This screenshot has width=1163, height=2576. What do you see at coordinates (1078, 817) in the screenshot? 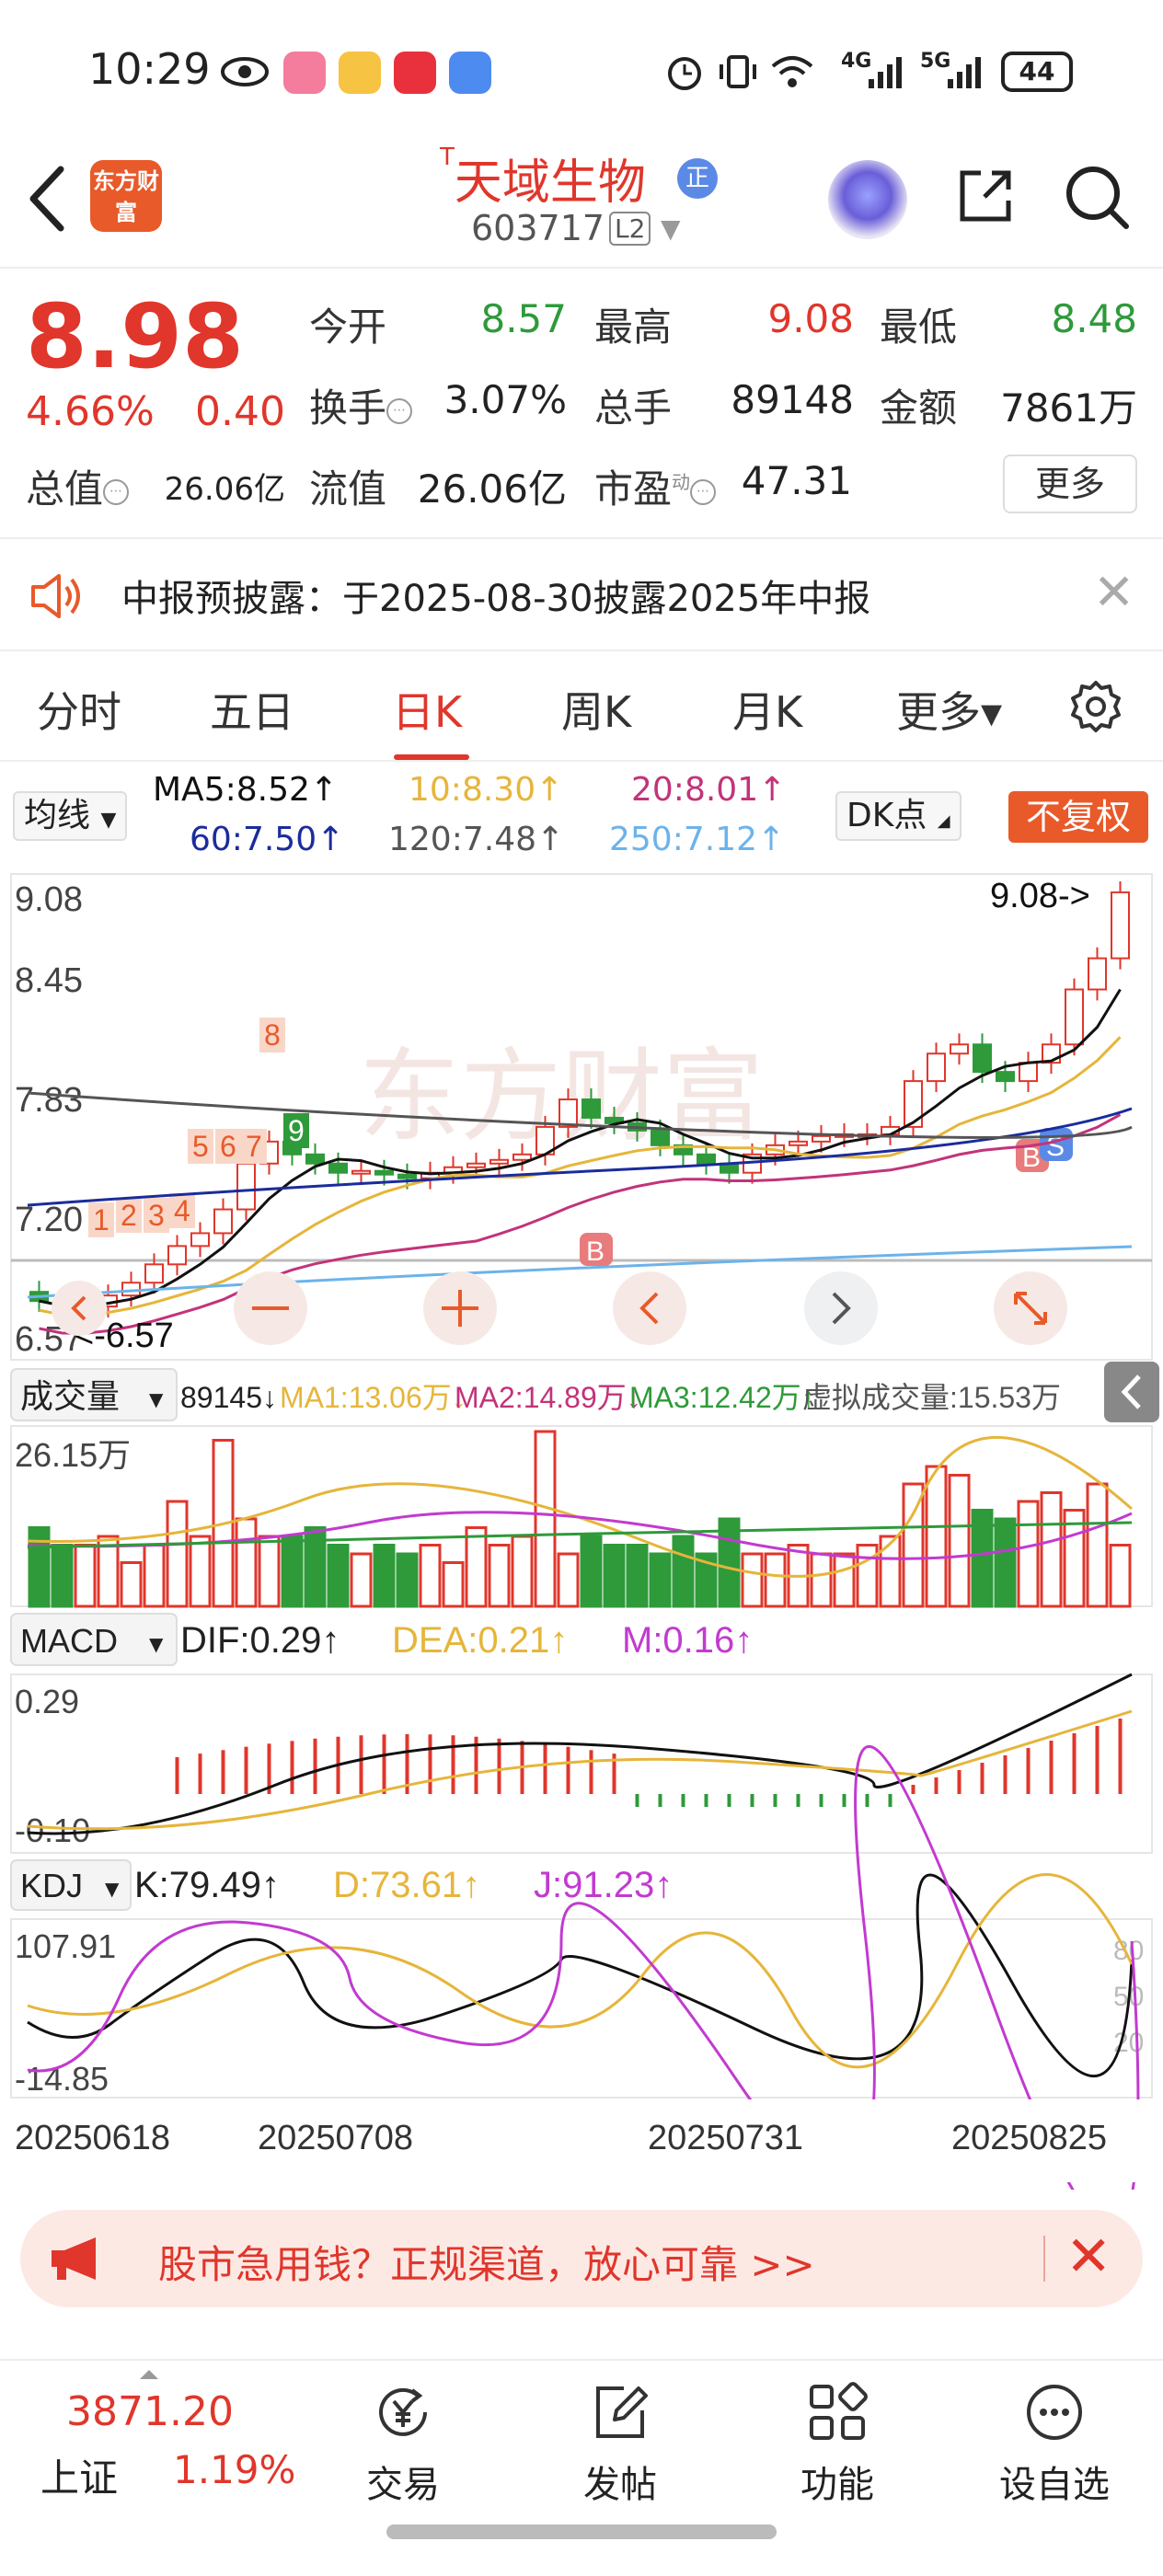
I see `adjust-mode-button: 不复权` at bounding box center [1078, 817].